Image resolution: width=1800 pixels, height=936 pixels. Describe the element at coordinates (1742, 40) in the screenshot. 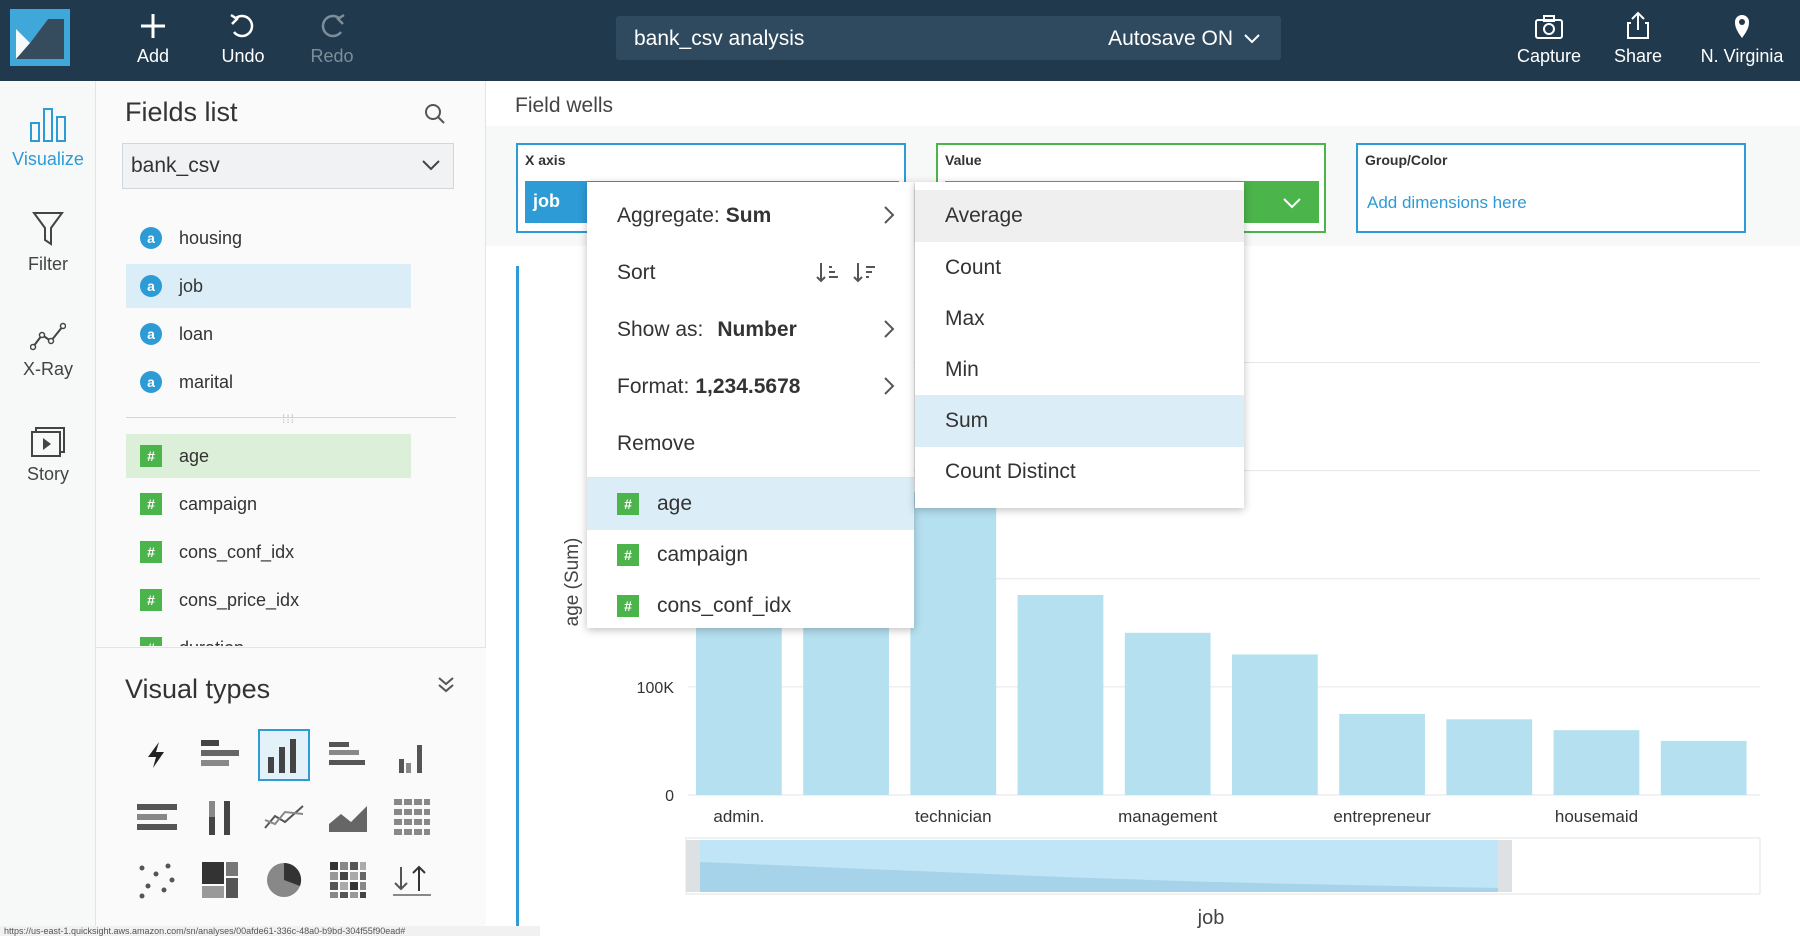

I see `region-selector: N. Virginia` at that location.